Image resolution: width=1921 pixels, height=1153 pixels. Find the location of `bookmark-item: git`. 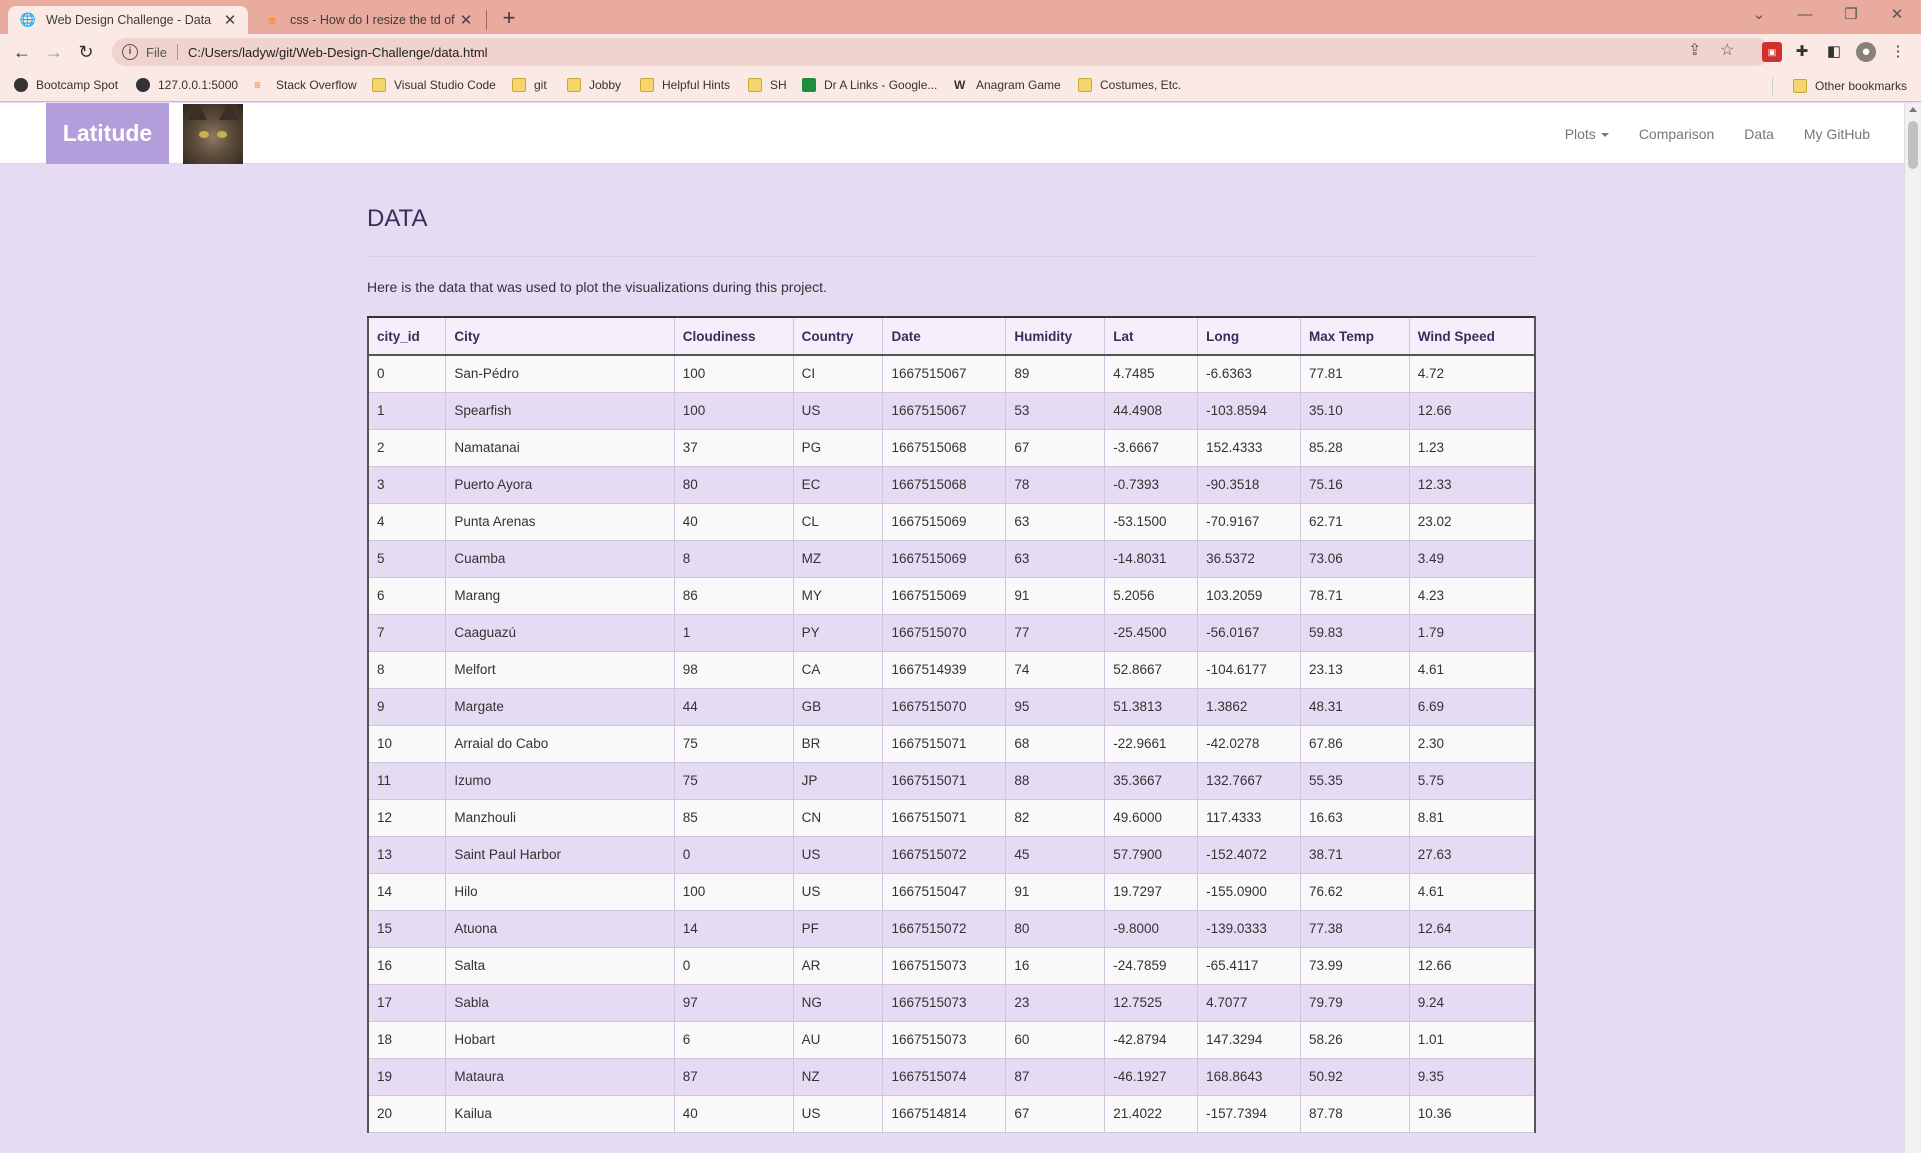

bookmark-item: git is located at coordinates (529, 85).